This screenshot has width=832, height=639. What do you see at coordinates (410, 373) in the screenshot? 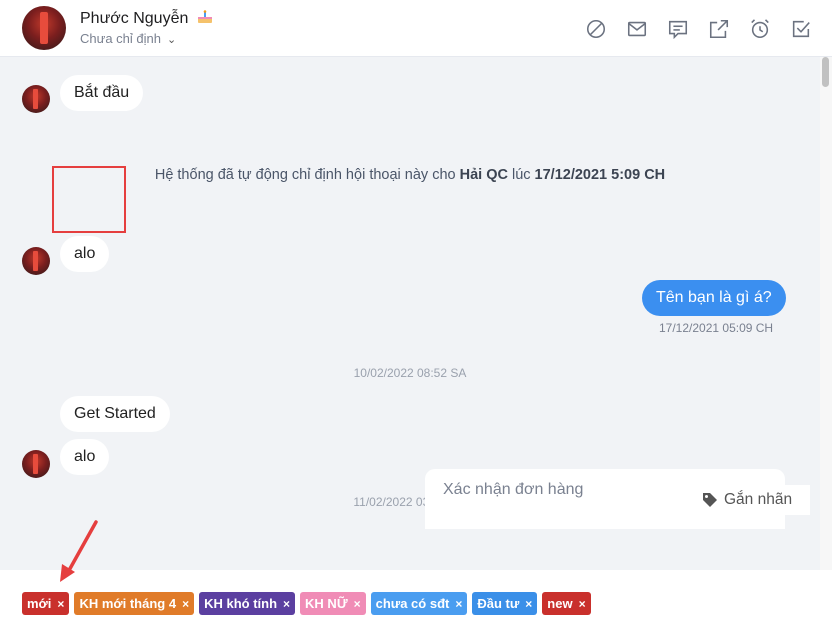
I see `date-separator: 10/02/2022 08:52 SA` at bounding box center [410, 373].